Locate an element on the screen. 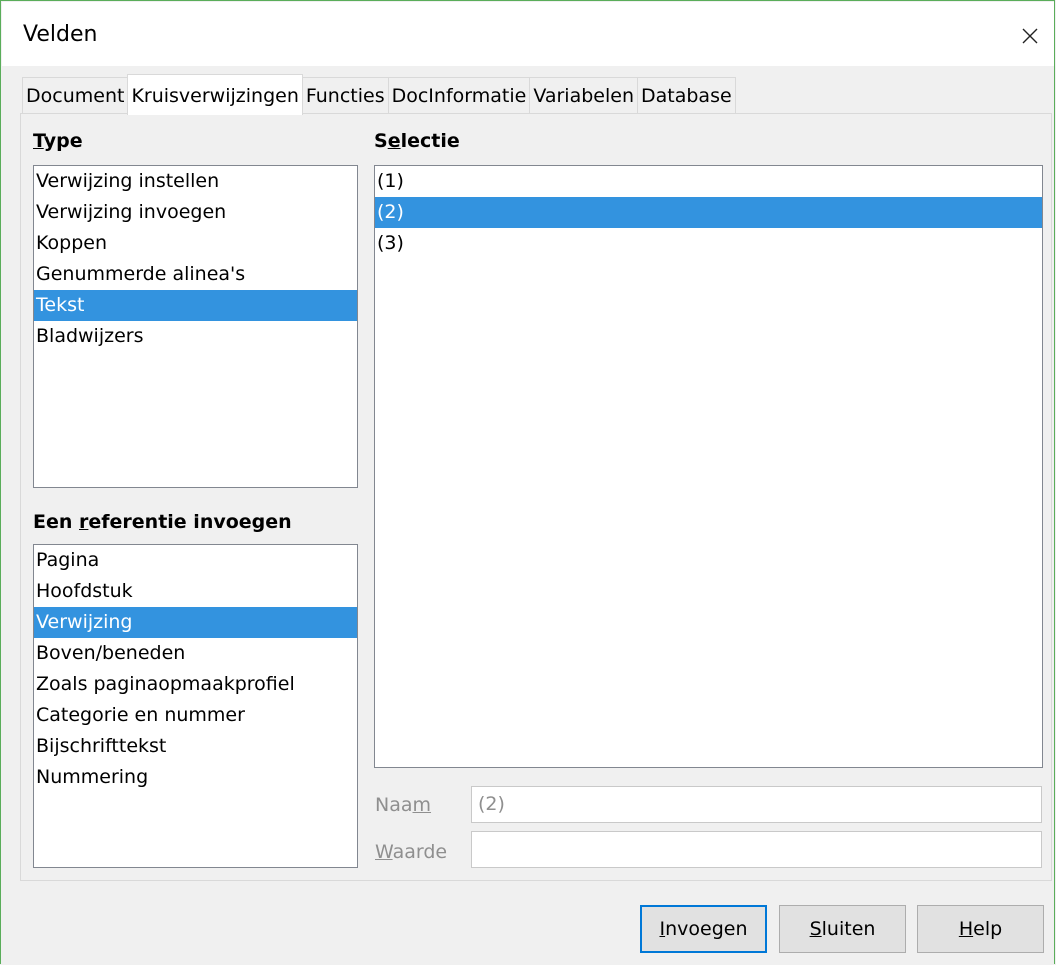 This screenshot has height=965, width=1056. tab-document: Document is located at coordinates (75, 96).